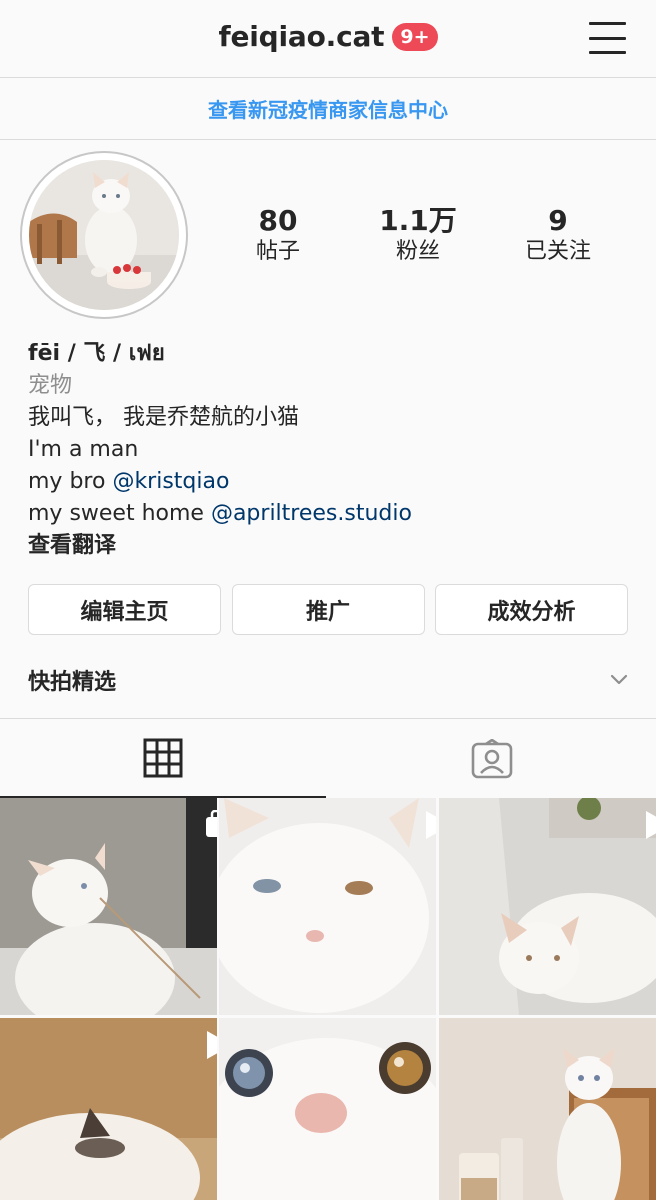 This screenshot has width=656, height=1200. Describe the element at coordinates (96, 353) in the screenshot. I see `display-name: fēi / 飞 / เฟย` at that location.